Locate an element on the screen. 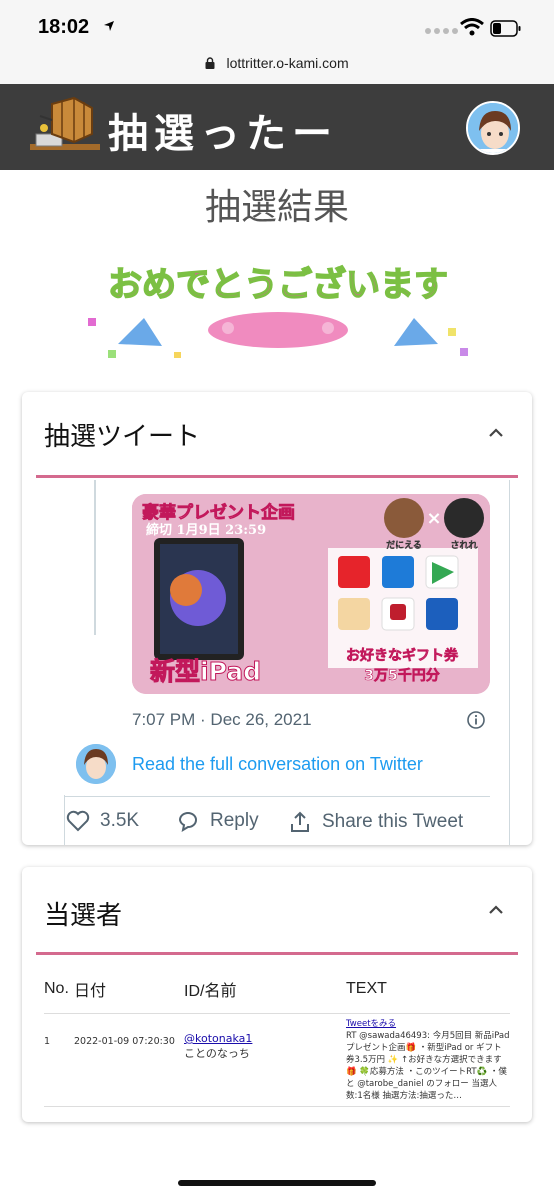  share-tweet-button: Share this Tweet is located at coordinates (375, 822).